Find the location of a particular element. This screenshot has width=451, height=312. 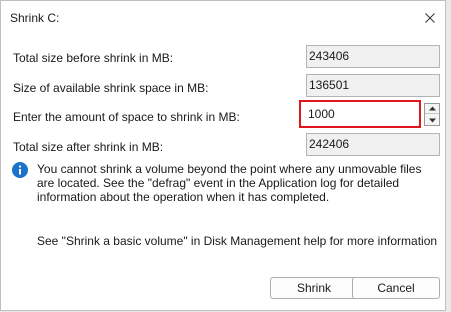

total-size-after-field: 242406 is located at coordinates (373, 144).